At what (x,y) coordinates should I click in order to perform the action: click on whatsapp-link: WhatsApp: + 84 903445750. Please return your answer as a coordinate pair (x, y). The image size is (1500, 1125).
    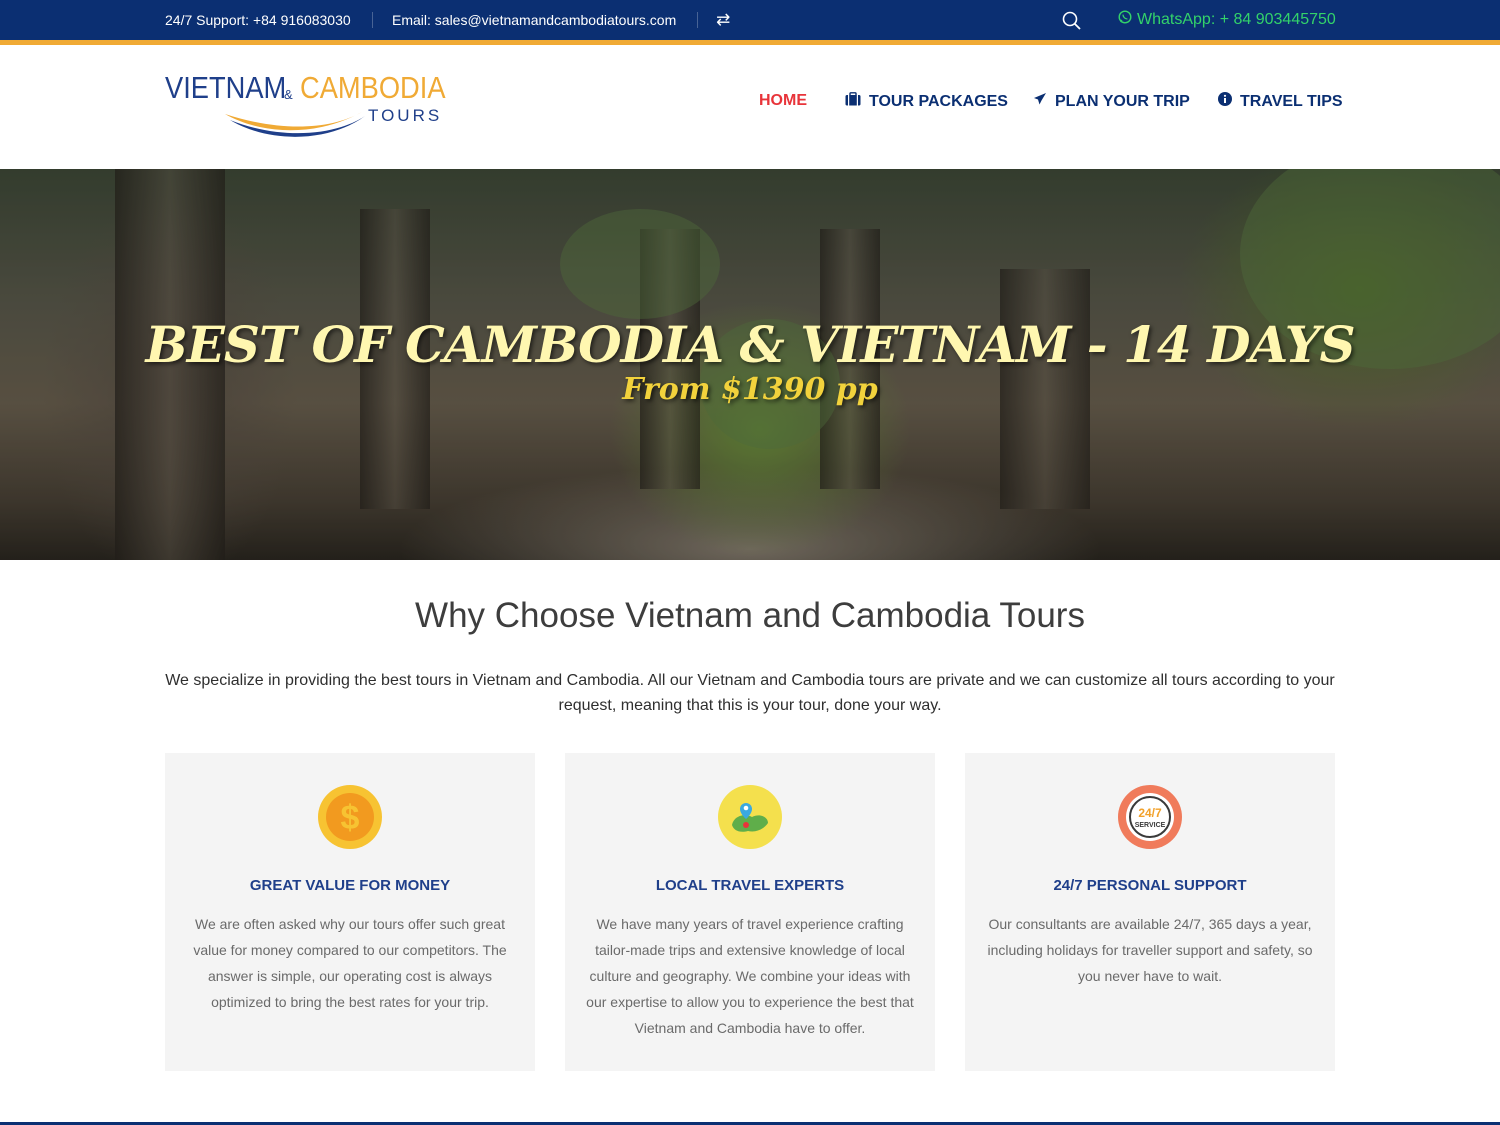
    Looking at the image, I should click on (1227, 19).